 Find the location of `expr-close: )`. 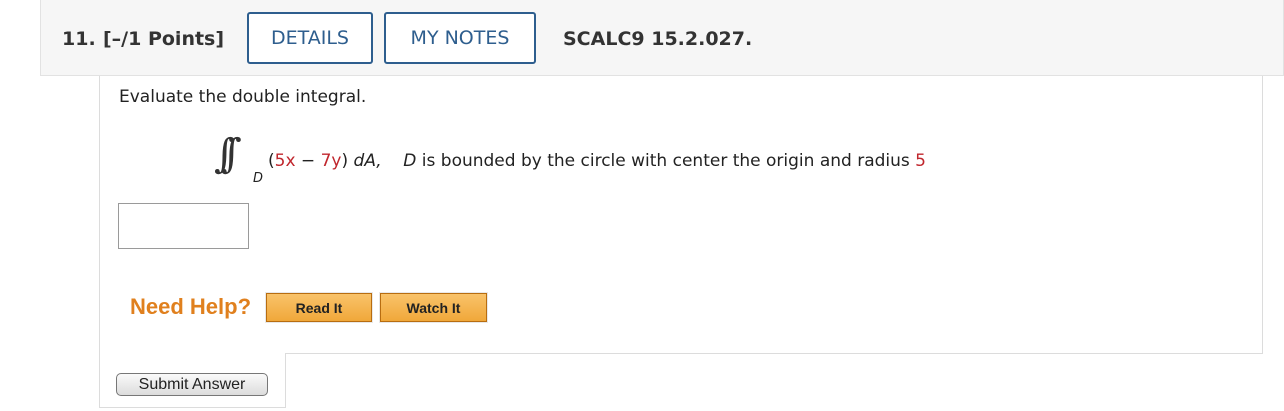

expr-close: ) is located at coordinates (347, 161).